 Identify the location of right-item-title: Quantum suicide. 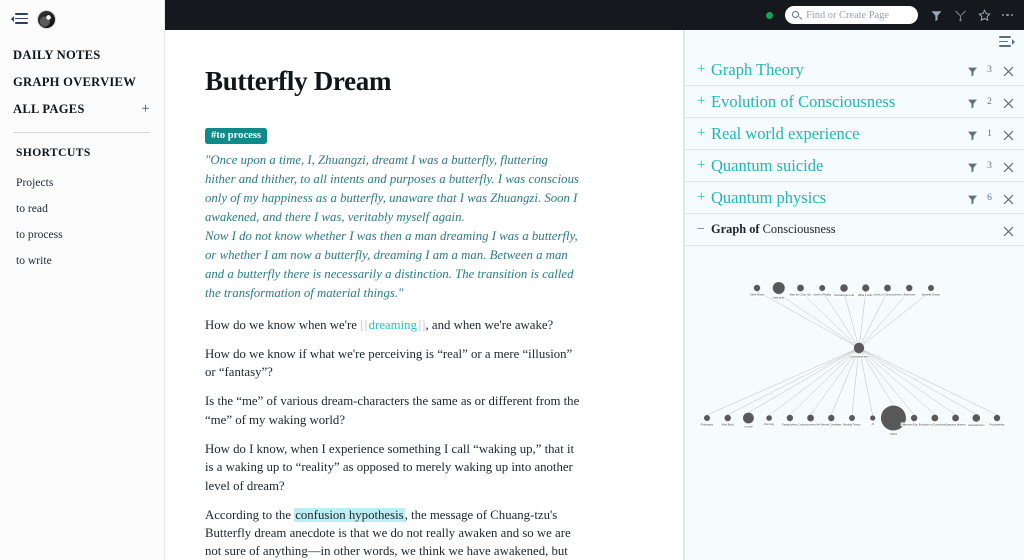
(839, 166).